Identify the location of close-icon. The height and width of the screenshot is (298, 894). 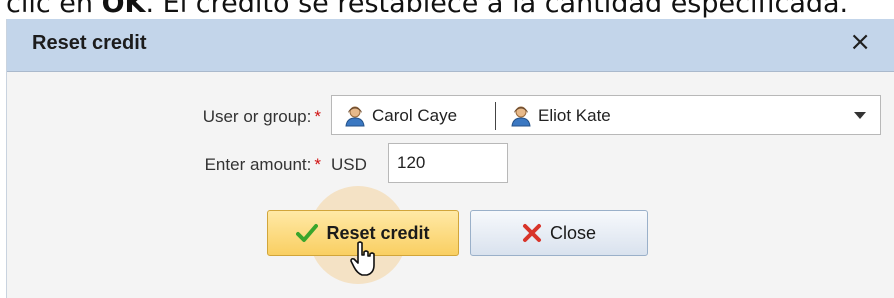
(532, 233).